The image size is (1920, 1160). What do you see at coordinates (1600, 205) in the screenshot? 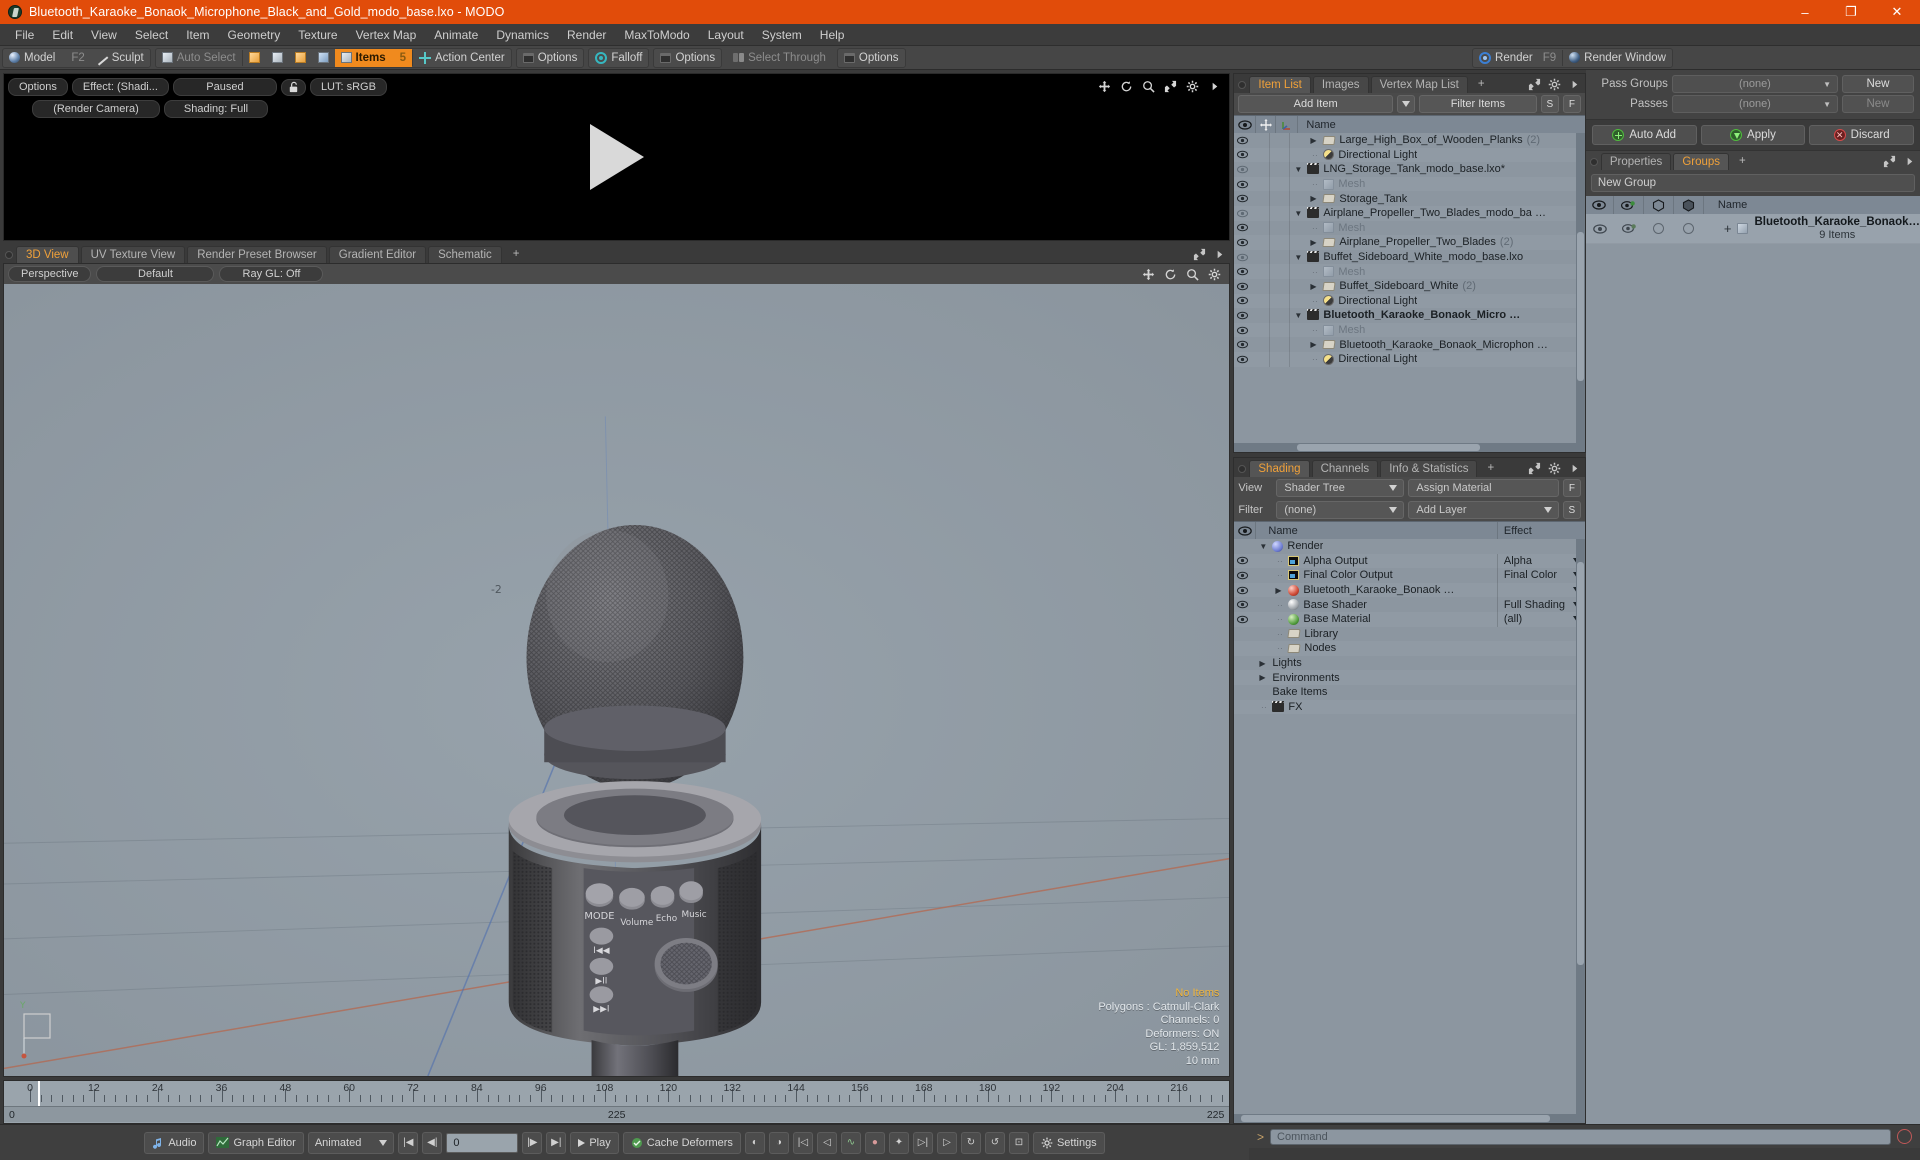
I see `groups-visibility-column-header` at bounding box center [1600, 205].